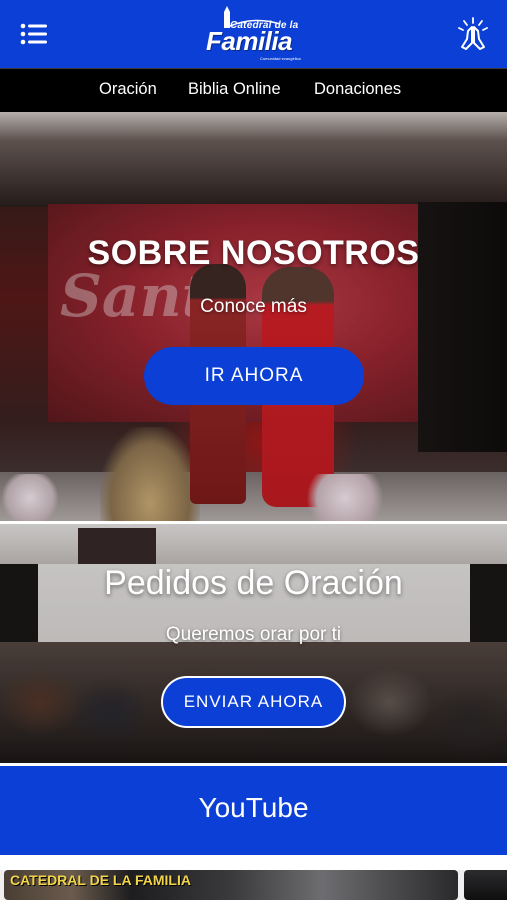  Describe the element at coordinates (234, 89) in the screenshot. I see `nav-item-biblia-online: Biblia Online` at that location.